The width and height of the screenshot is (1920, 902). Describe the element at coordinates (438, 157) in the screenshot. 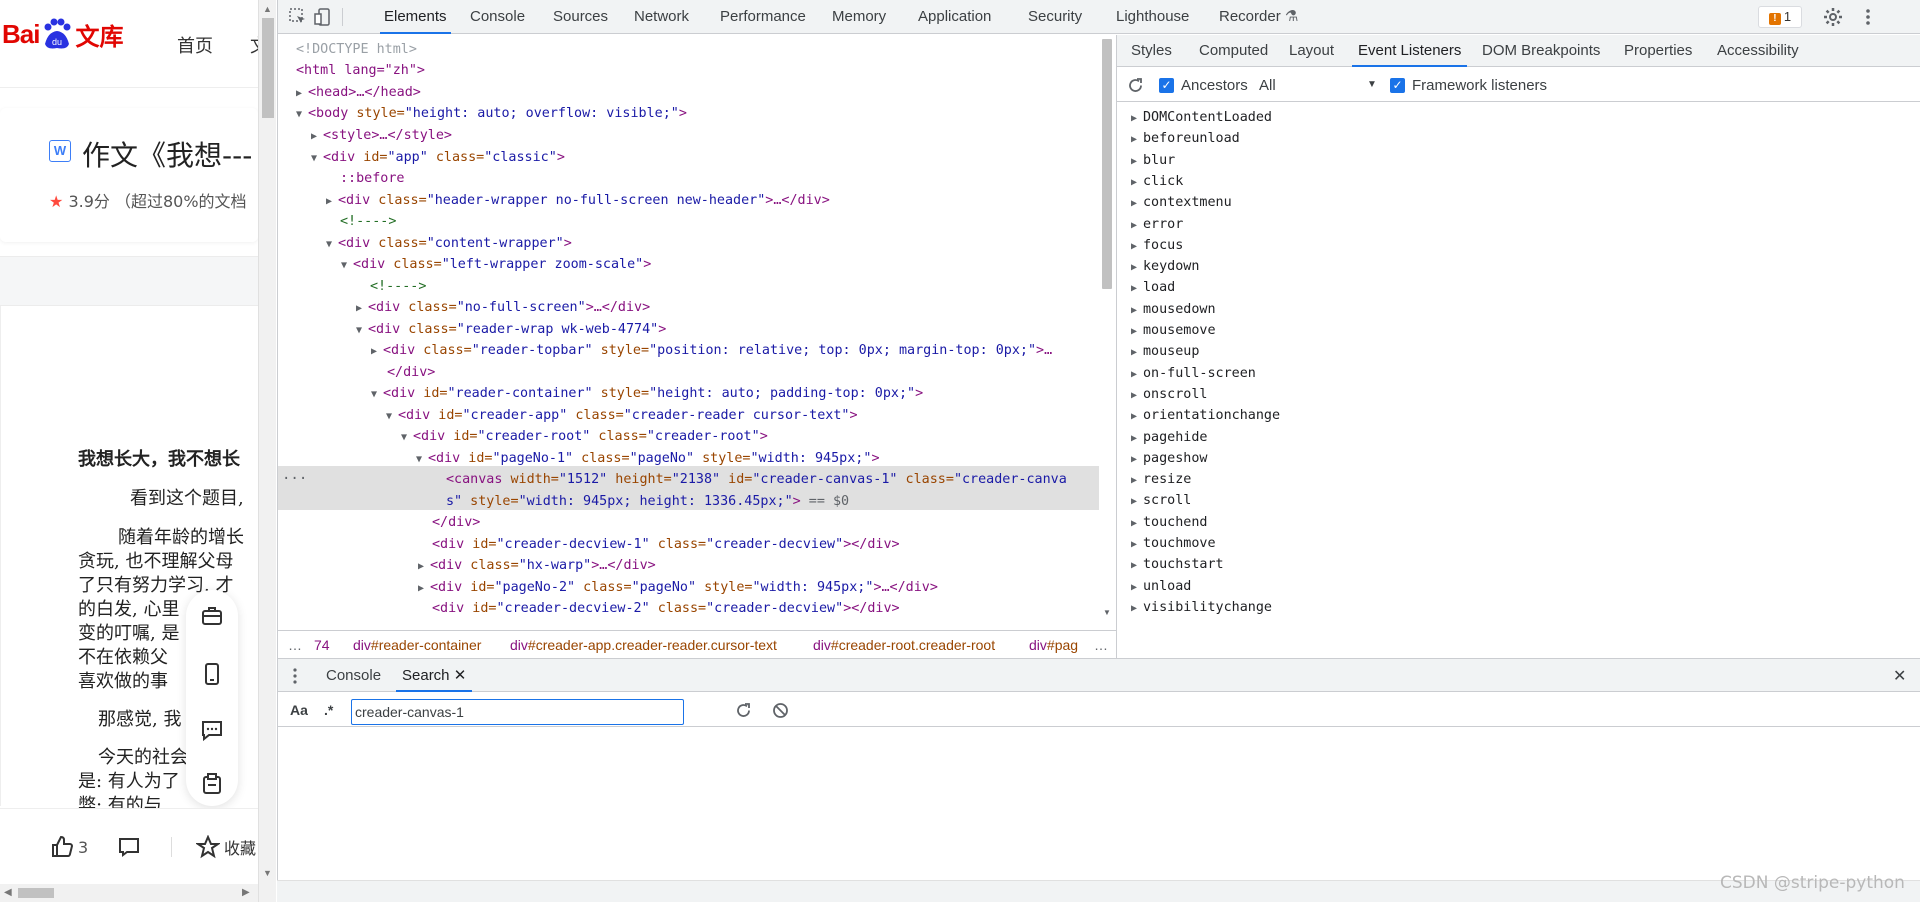

I see `dom-node: ▼ <div id="app" class="classic">` at that location.